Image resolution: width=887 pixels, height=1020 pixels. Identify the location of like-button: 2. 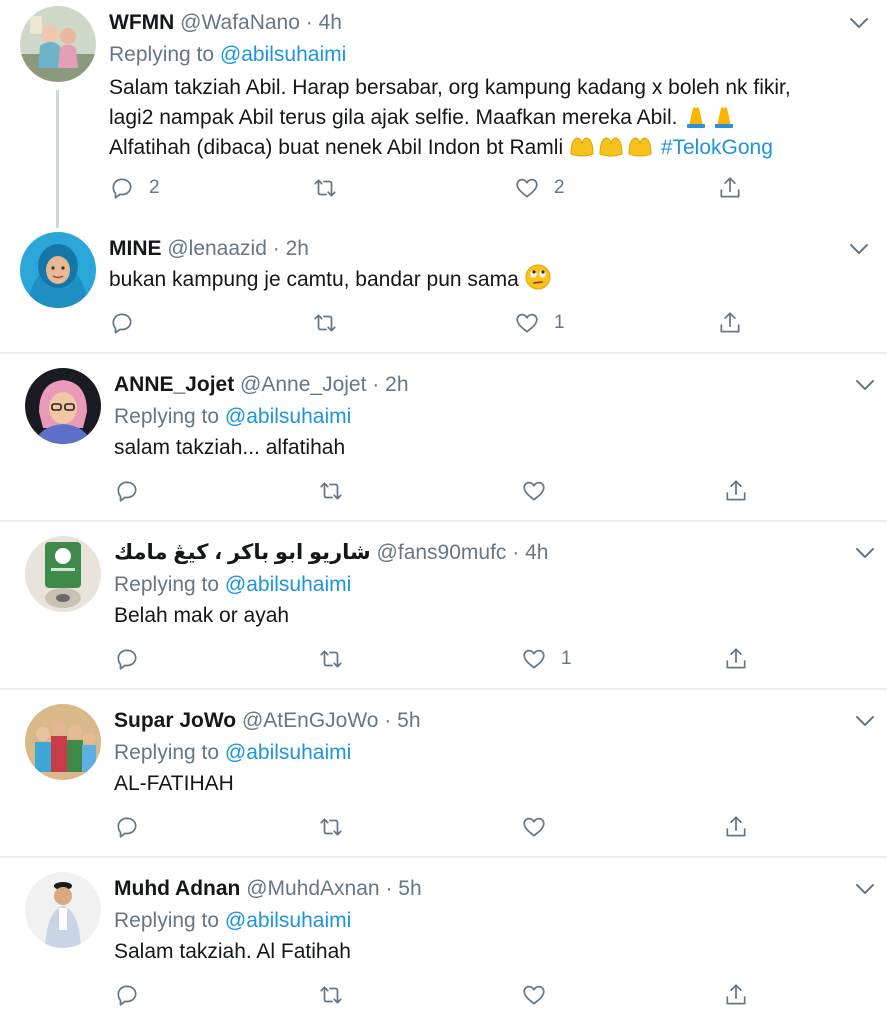
(539, 188).